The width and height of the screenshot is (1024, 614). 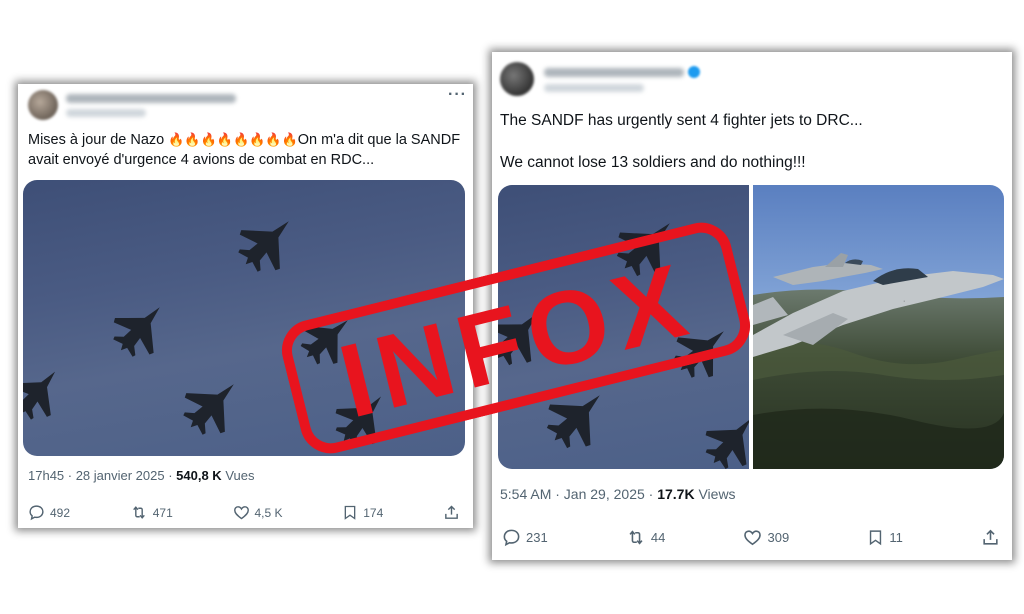 What do you see at coordinates (645, 537) in the screenshot?
I see `repost-button: 44` at bounding box center [645, 537].